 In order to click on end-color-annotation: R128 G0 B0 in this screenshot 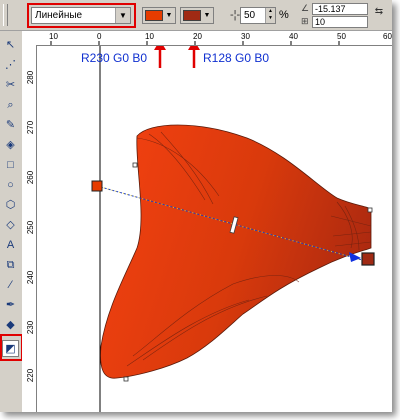, I will do `click(236, 58)`.